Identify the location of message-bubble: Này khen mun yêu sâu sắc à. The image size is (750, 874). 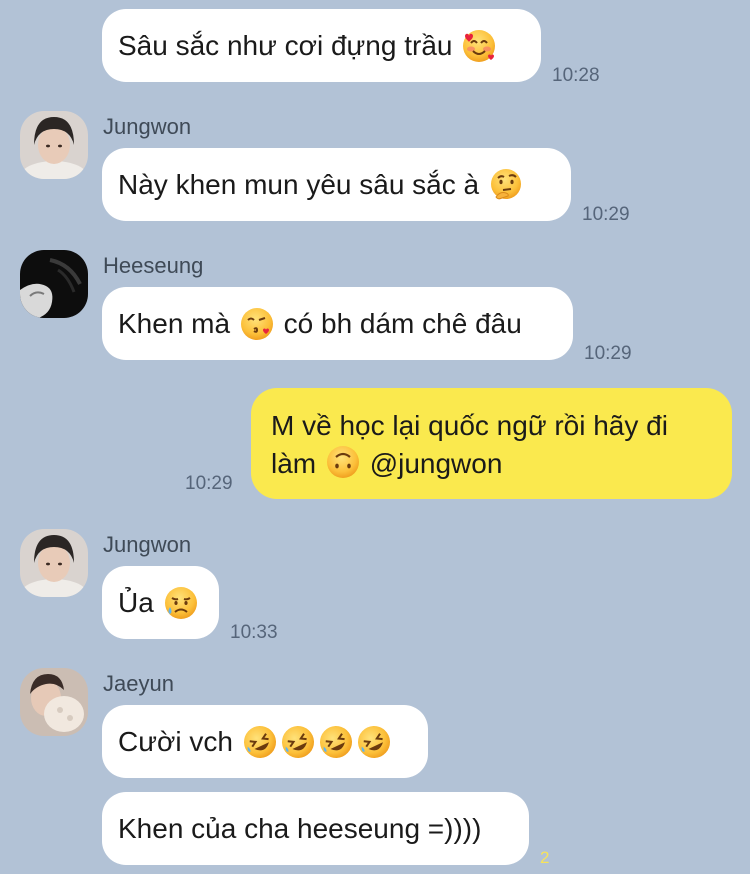
(336, 184).